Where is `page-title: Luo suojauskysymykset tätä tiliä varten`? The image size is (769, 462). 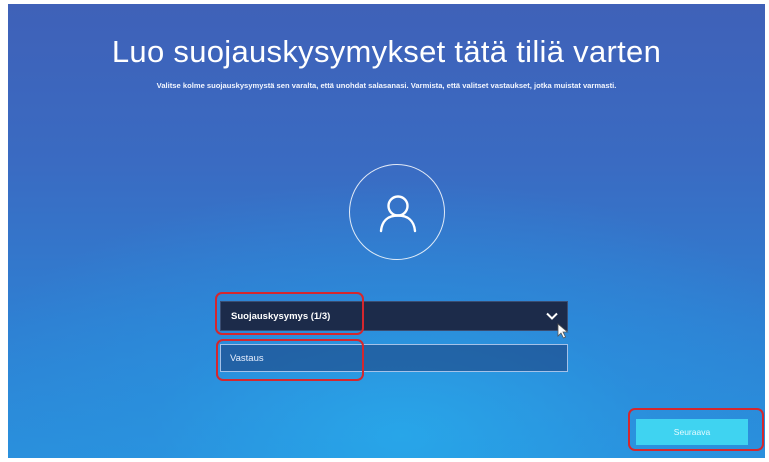
page-title: Luo suojauskysymykset tätä tiliä varten is located at coordinates (386, 51).